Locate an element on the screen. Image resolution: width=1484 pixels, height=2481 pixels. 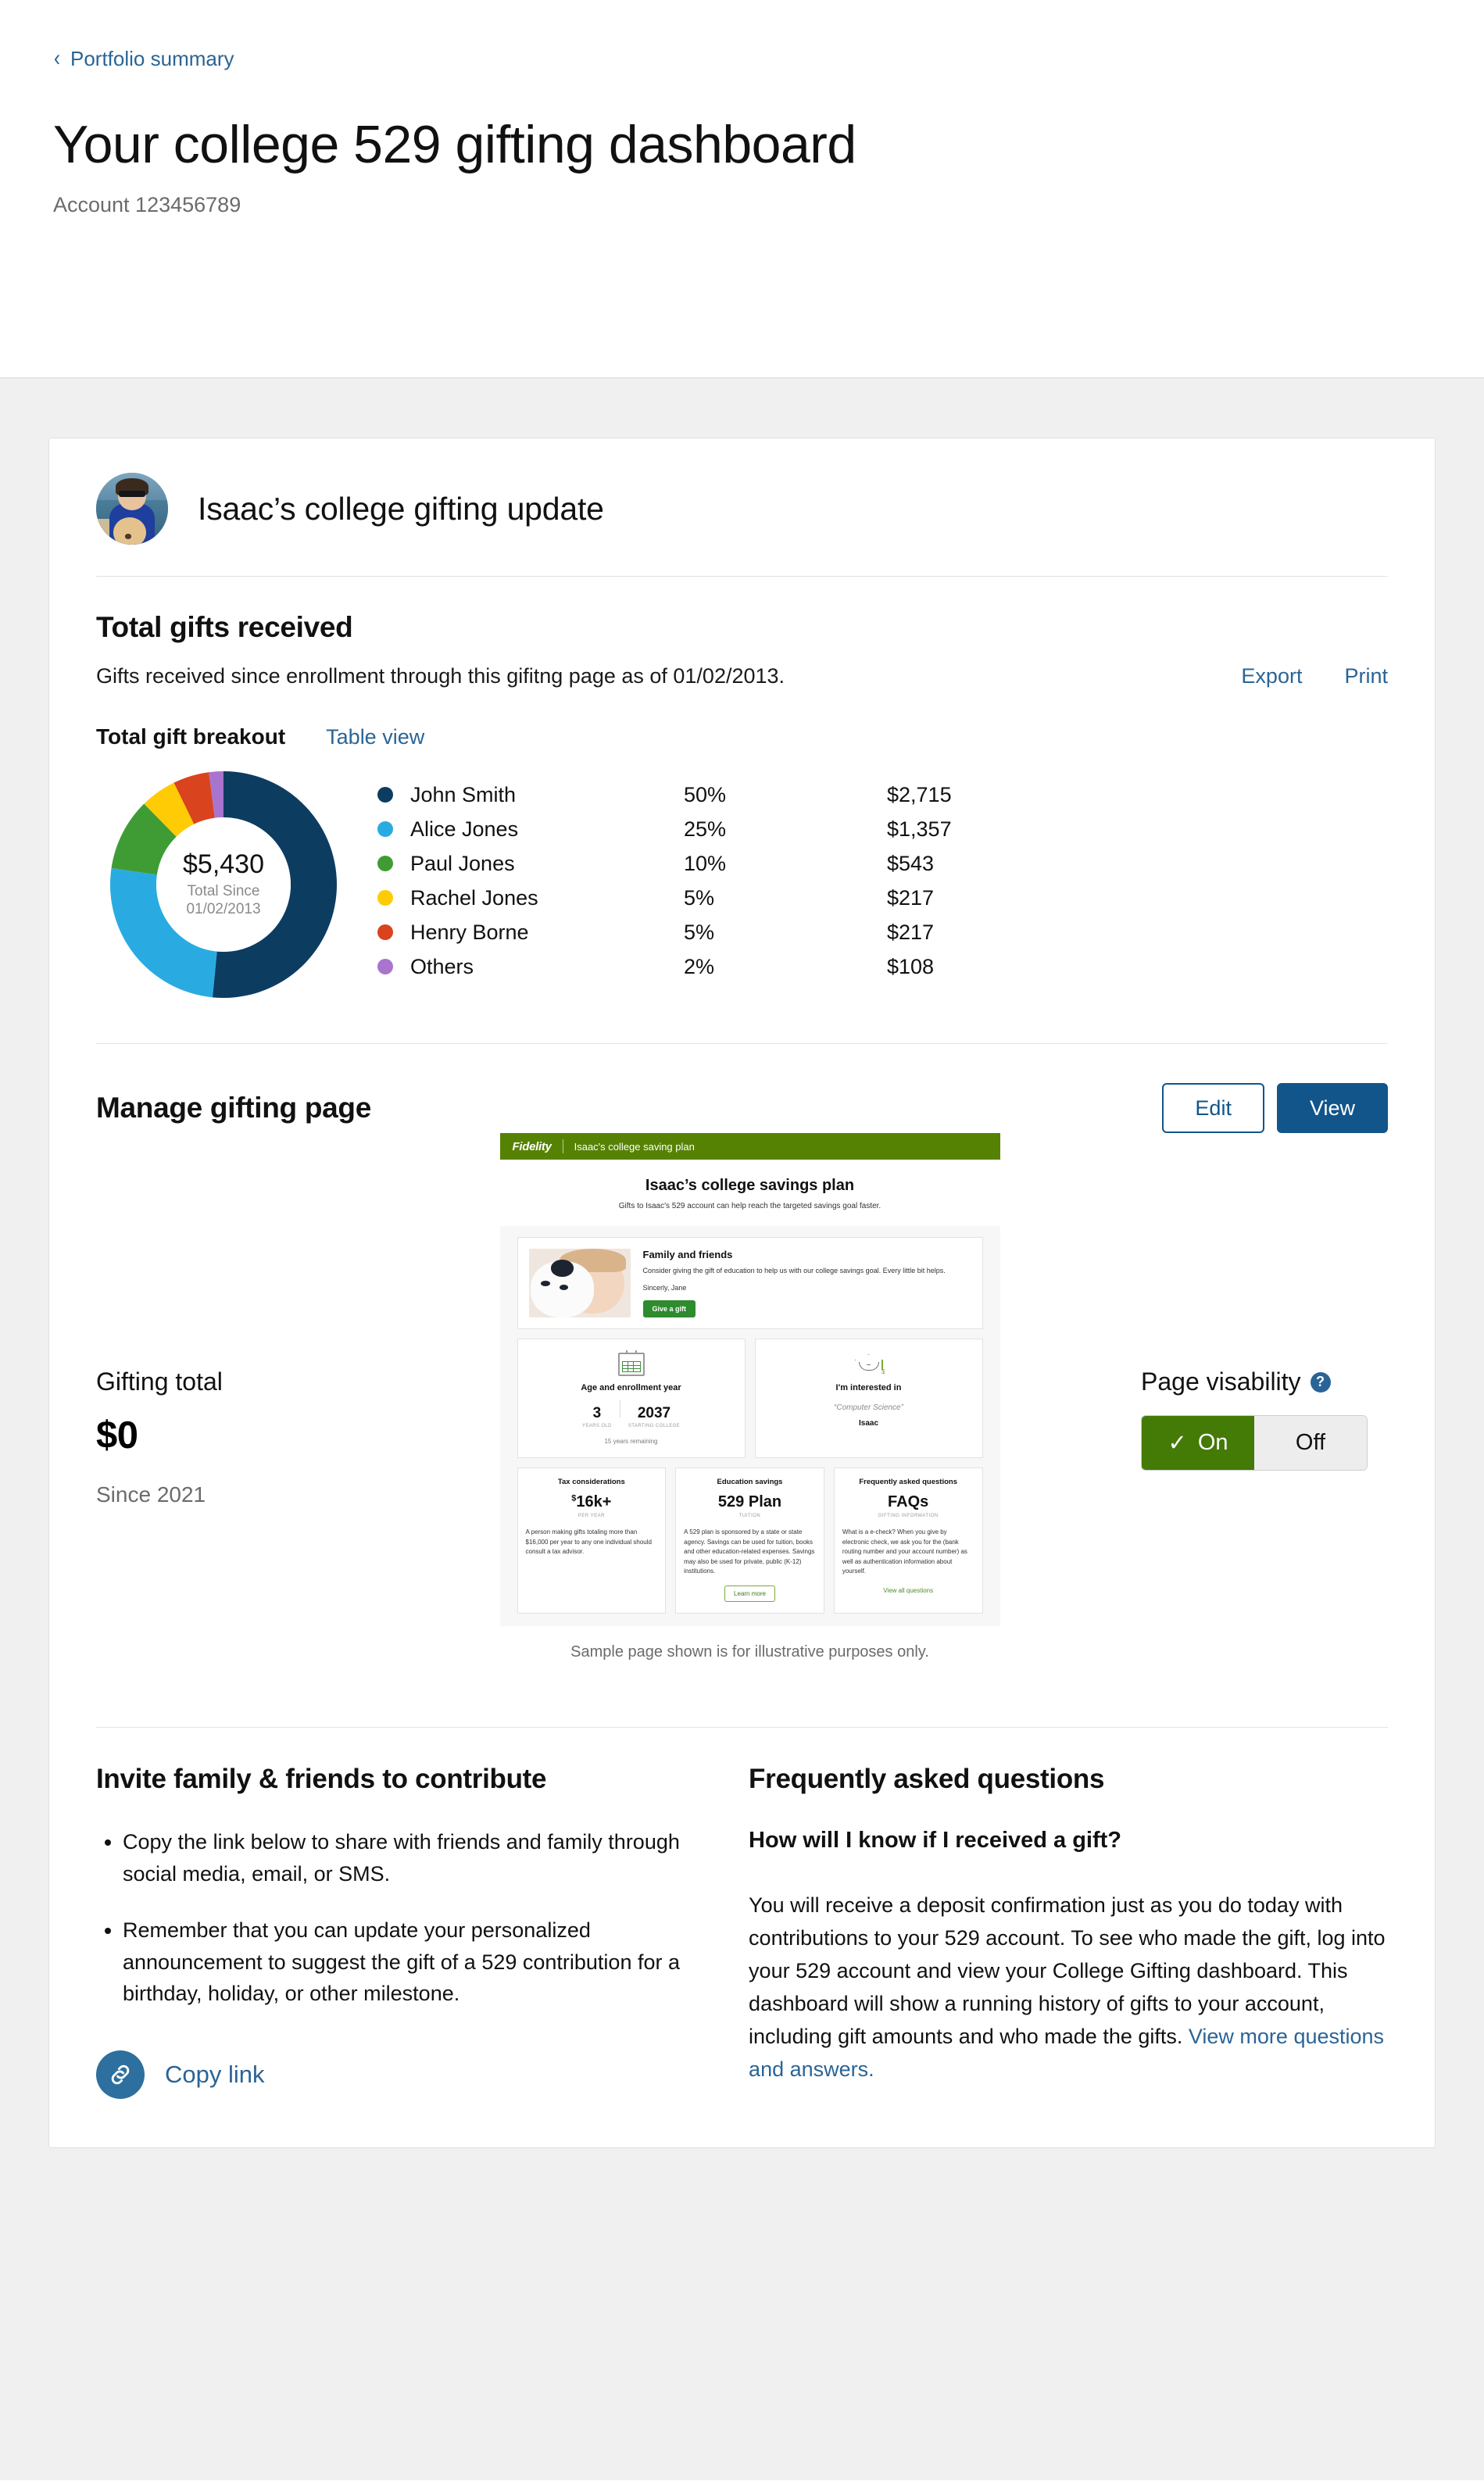
preview-give-a-gift-button: Give a gift is located at coordinates (669, 1308).